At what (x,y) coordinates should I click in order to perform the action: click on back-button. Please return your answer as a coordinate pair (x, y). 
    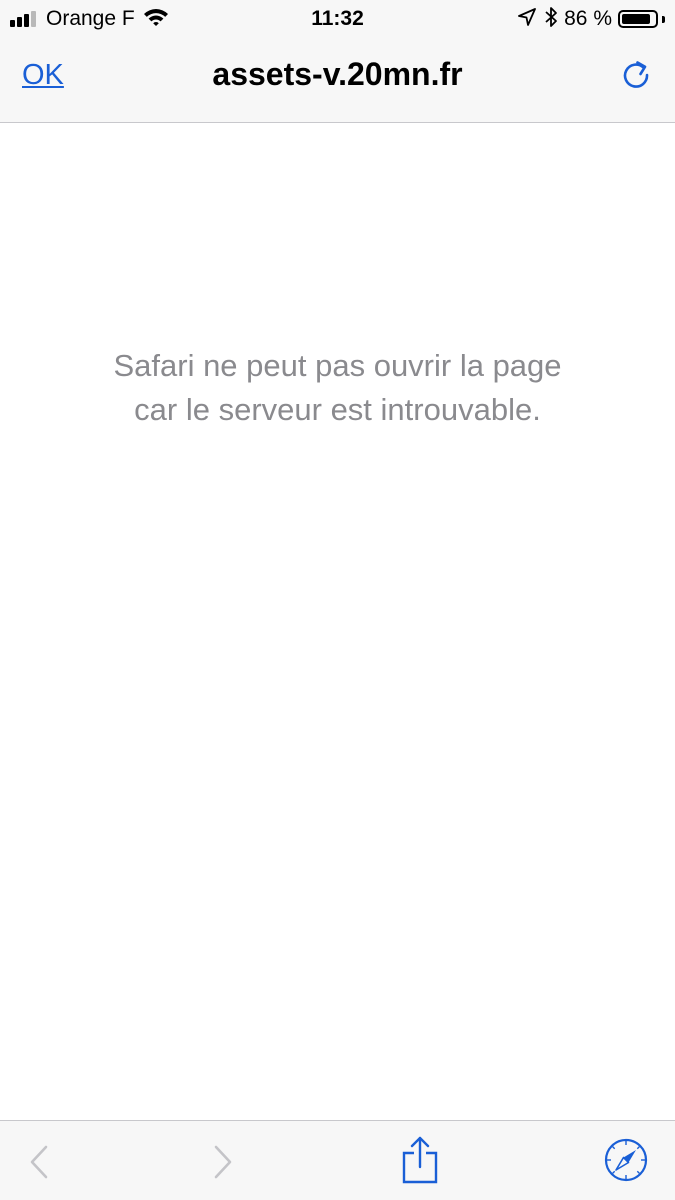
    Looking at the image, I should click on (39, 1160).